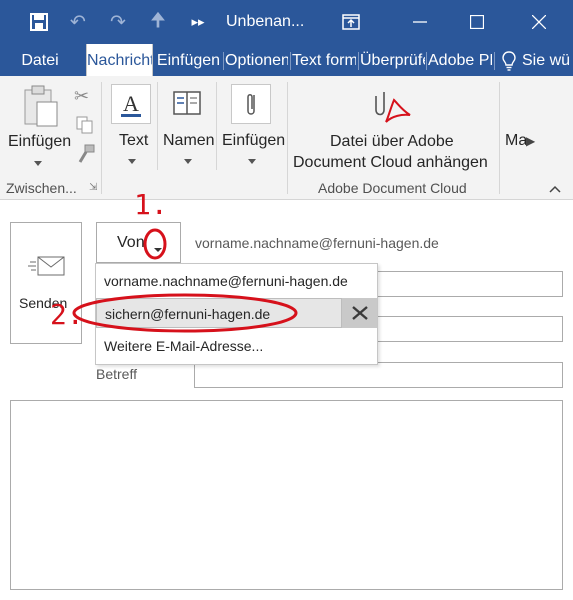 The width and height of the screenshot is (573, 600). Describe the element at coordinates (253, 141) in the screenshot. I see `insert-button: Einfügen` at that location.